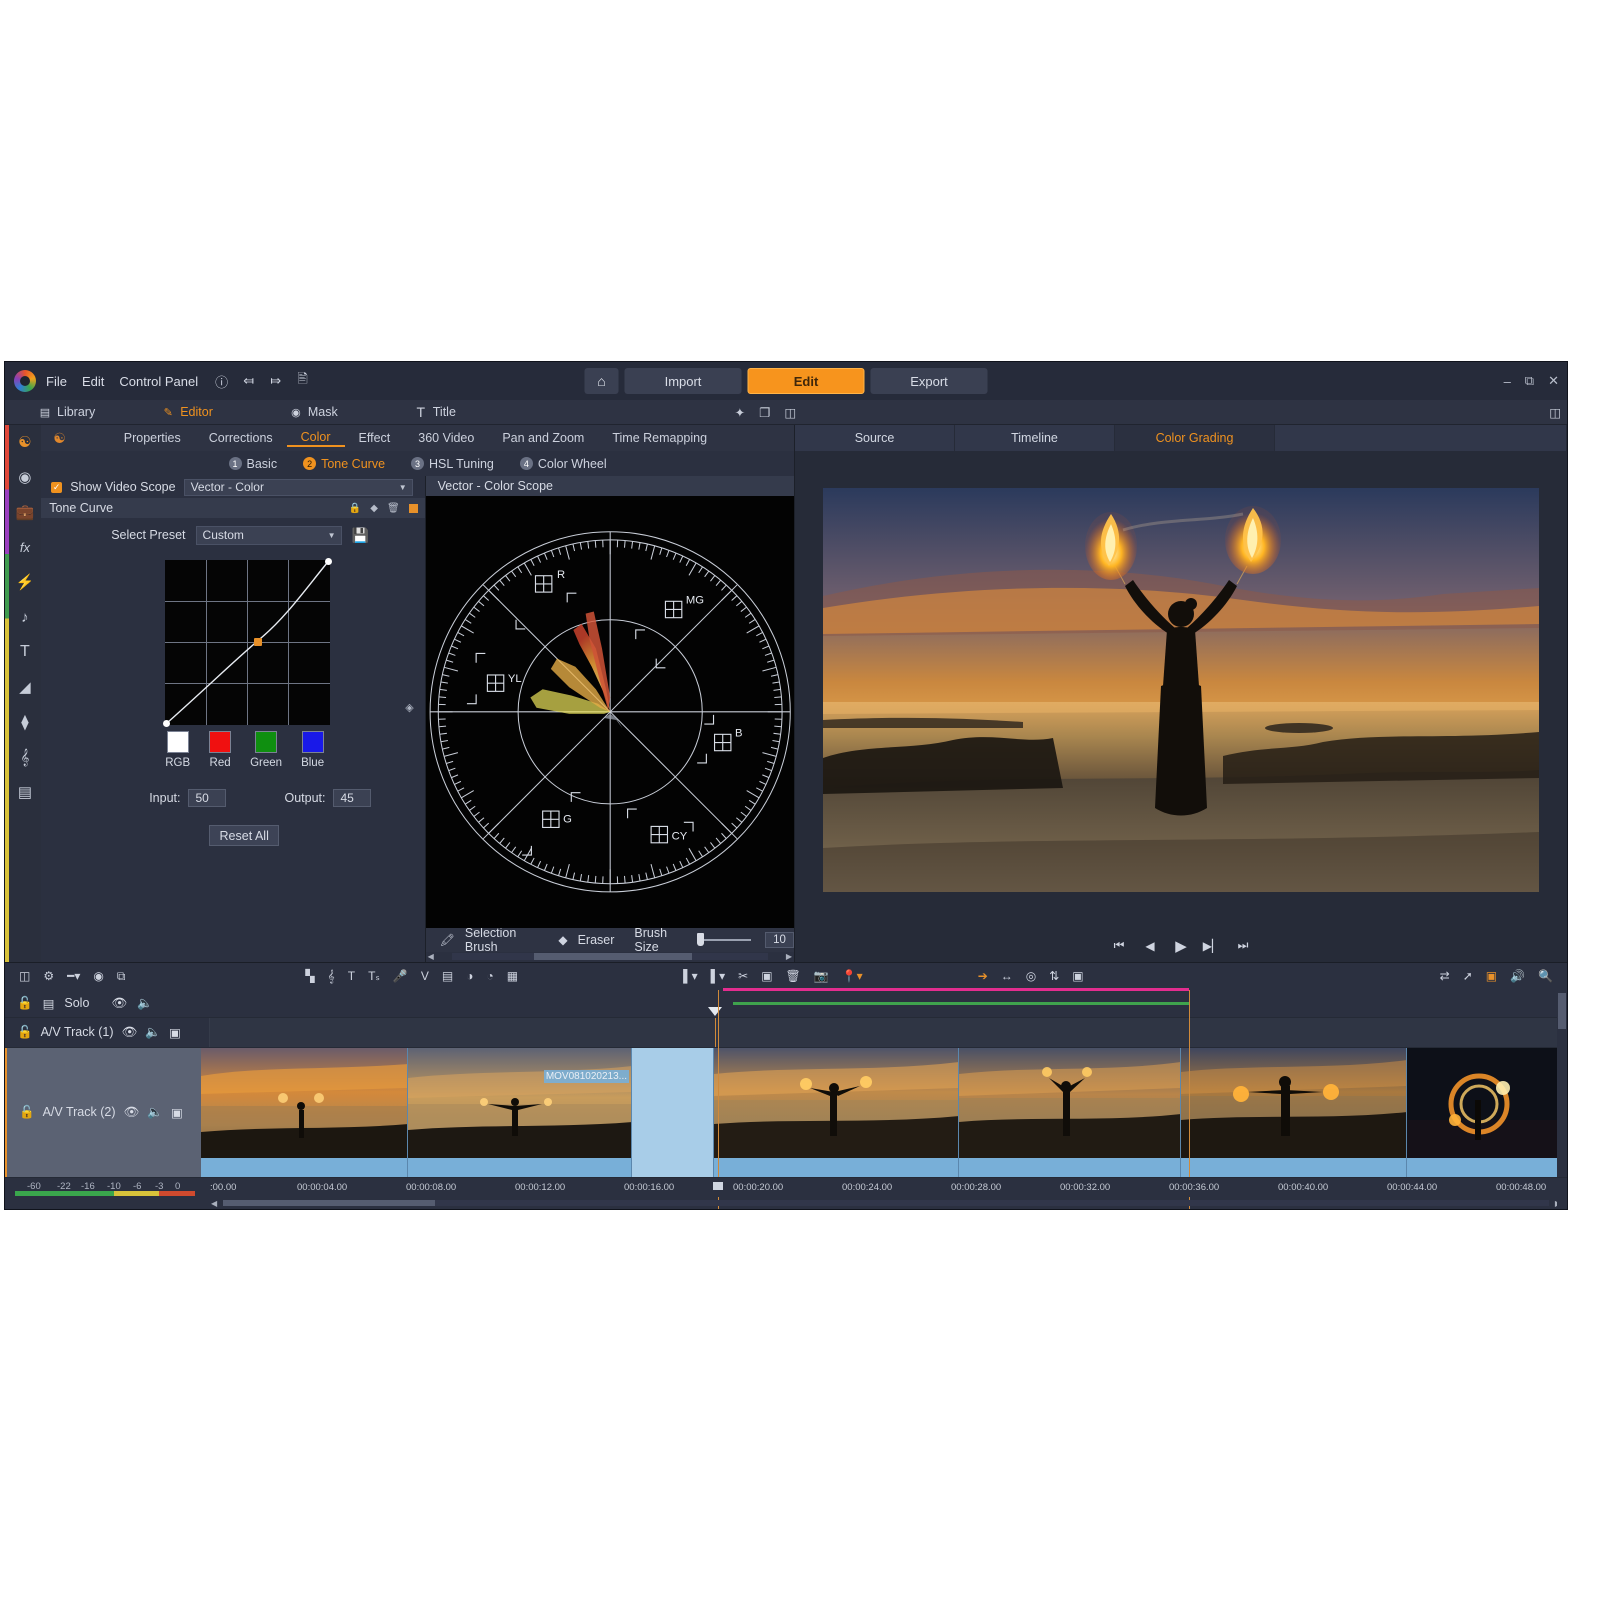  I want to click on subtab-tone-curve: 2 Tone Curve, so click(344, 464).